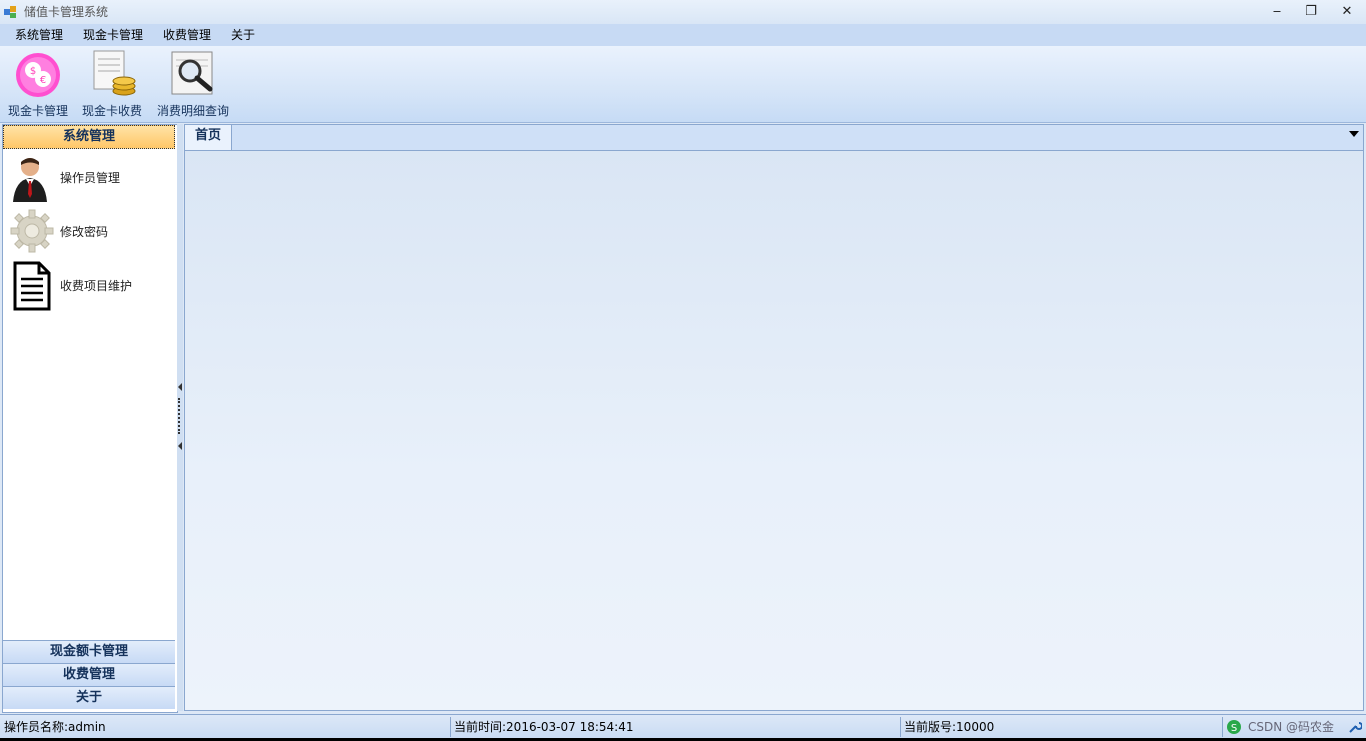 Image resolution: width=1366 pixels, height=741 pixels. I want to click on nav-item-operator-management: 操作员管理, so click(89, 177).